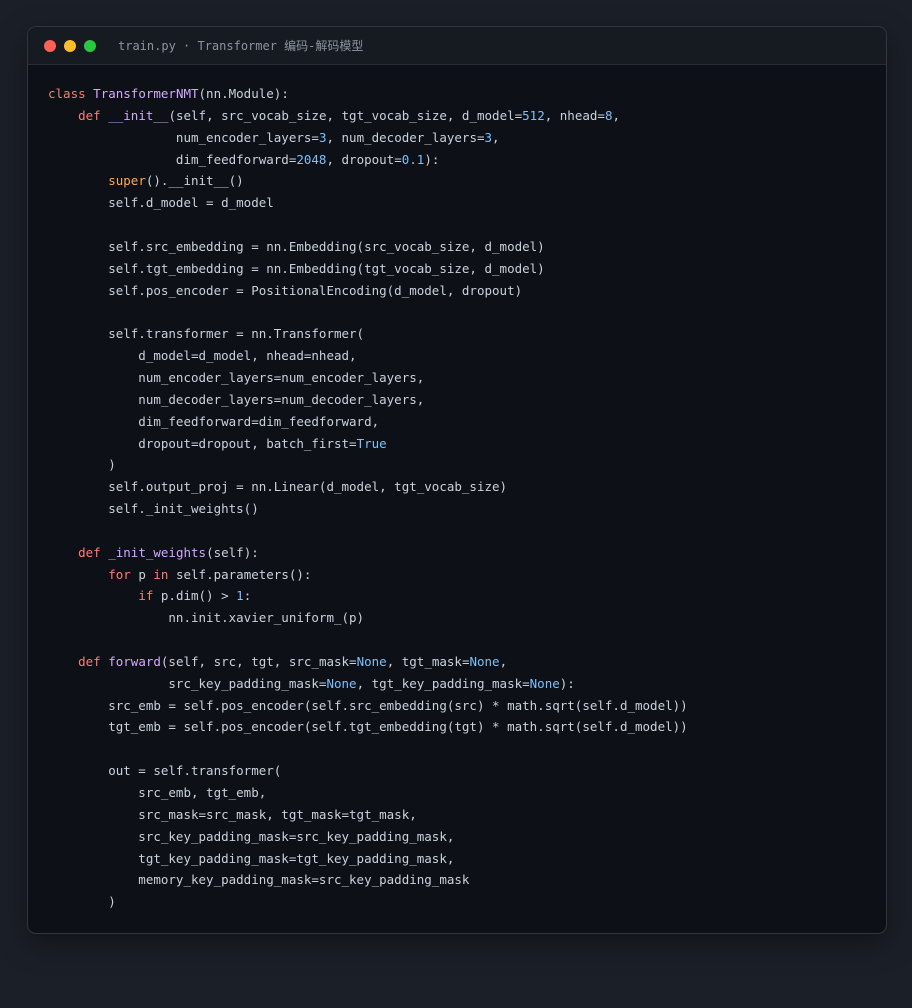  What do you see at coordinates (368, 575) in the screenshot?
I see `code-line: for p in self.parameters():` at bounding box center [368, 575].